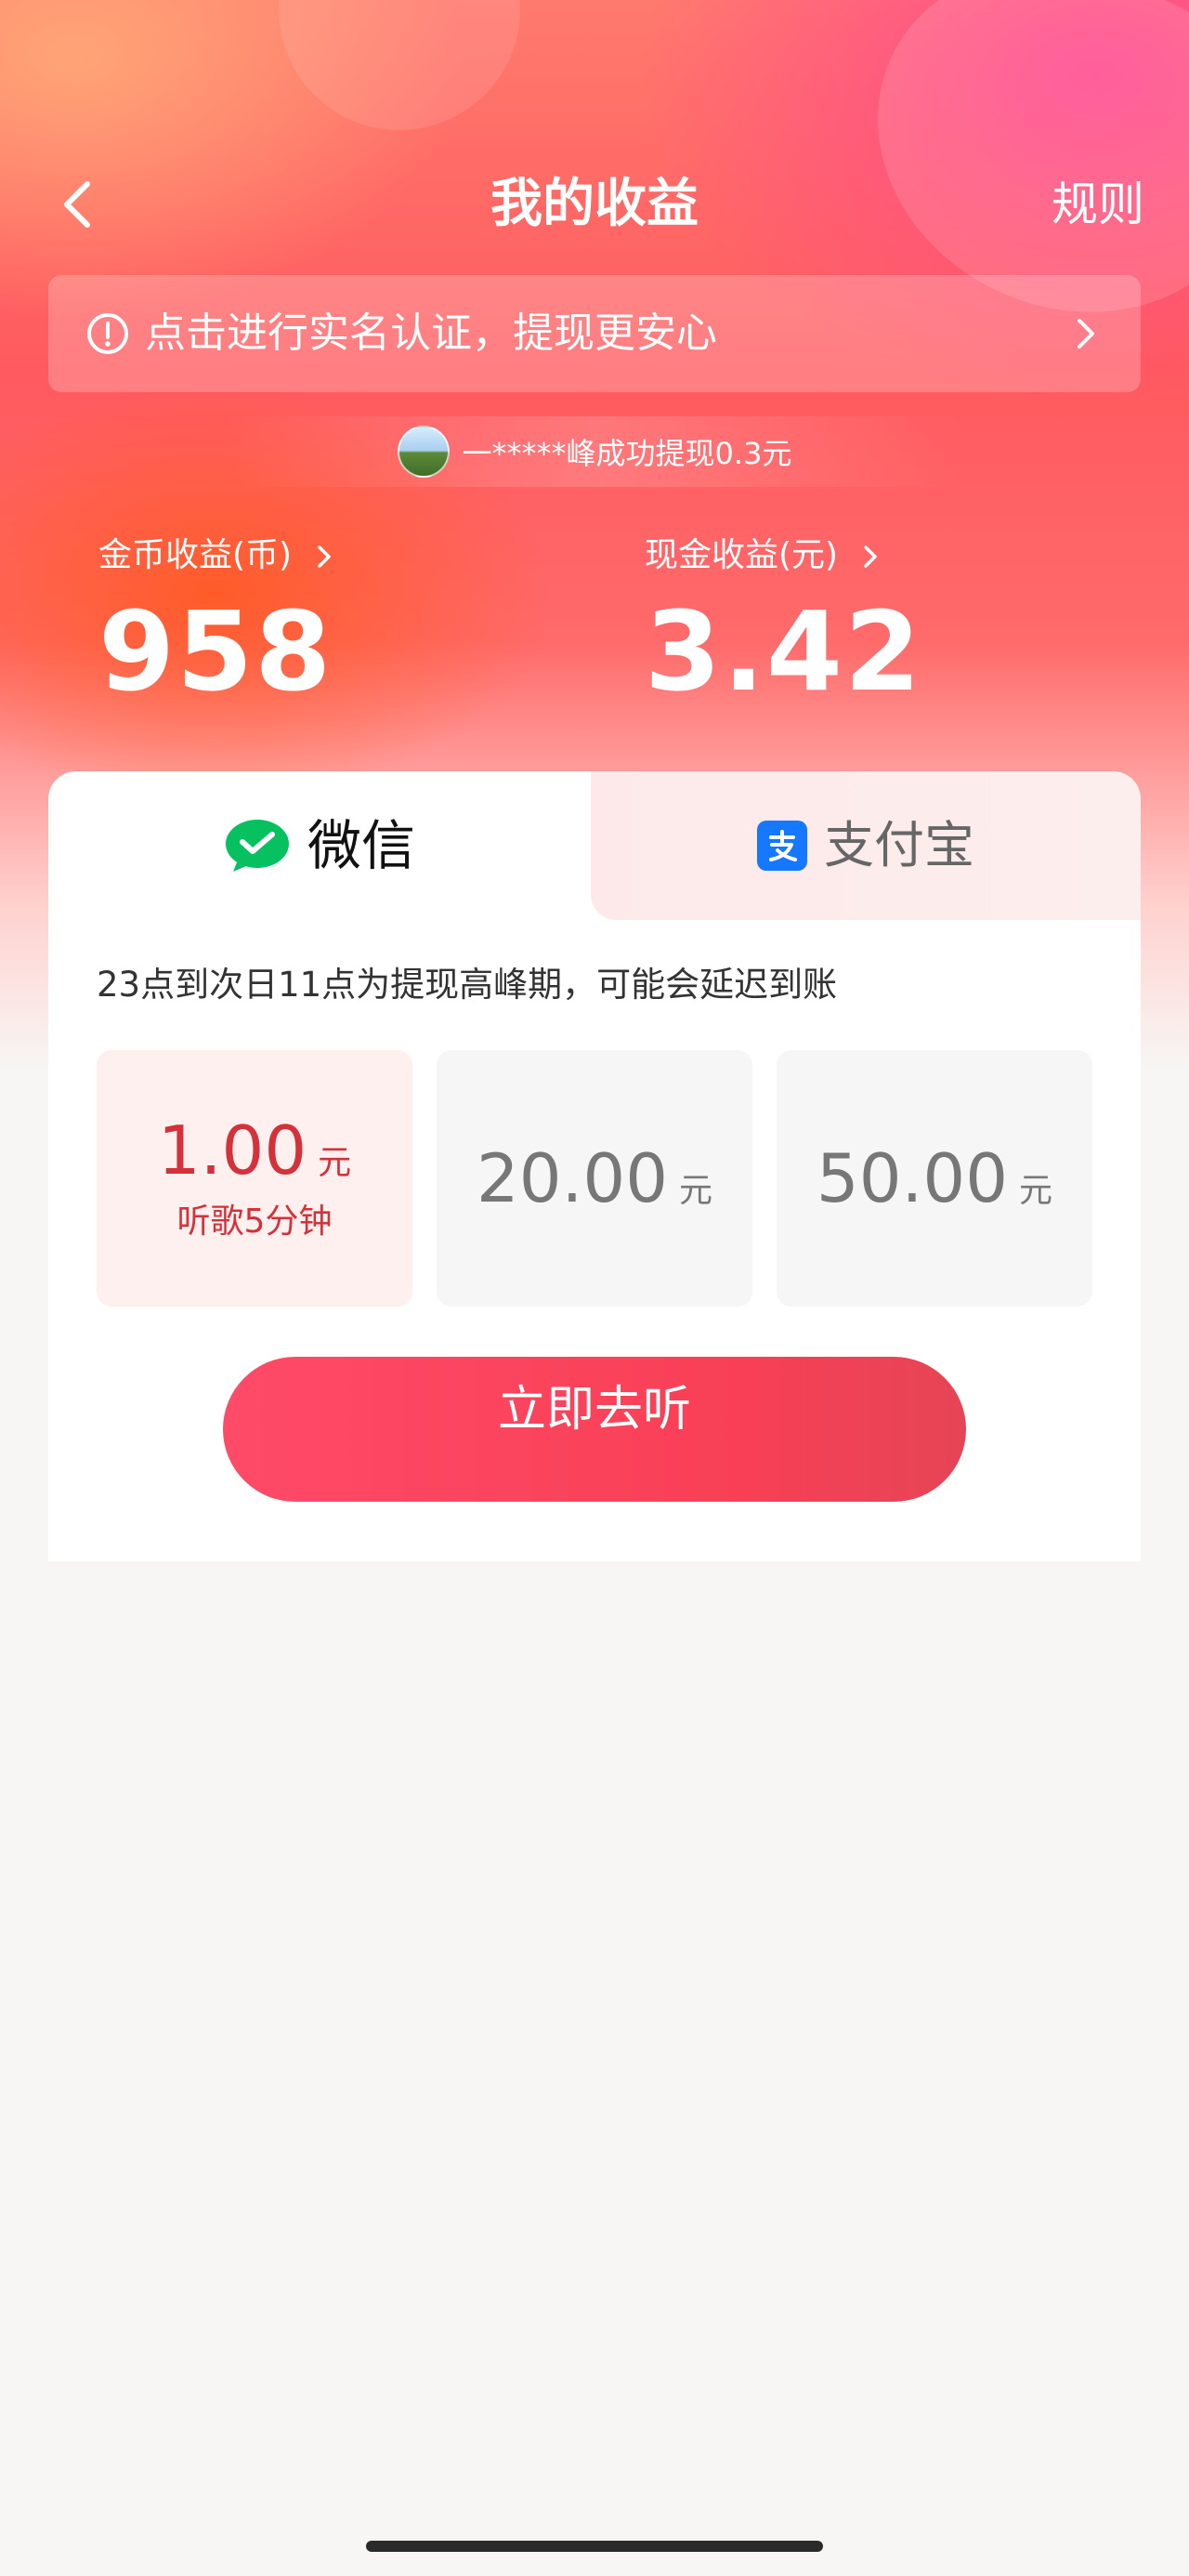  I want to click on tab-wechat-label: 微信, so click(361, 845).